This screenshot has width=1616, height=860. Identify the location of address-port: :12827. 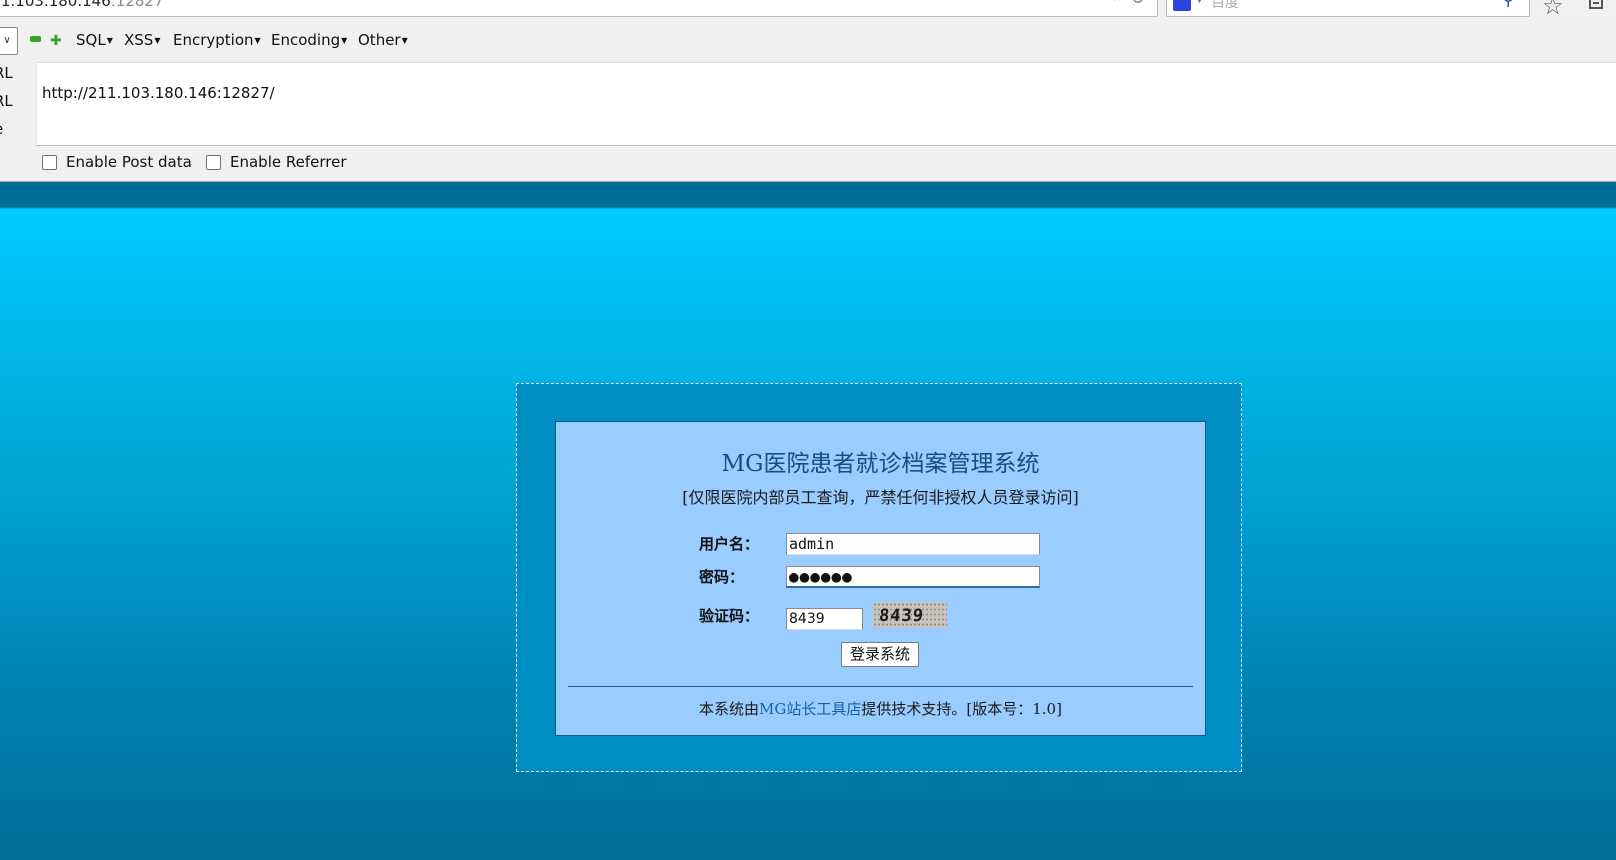
(137, 5).